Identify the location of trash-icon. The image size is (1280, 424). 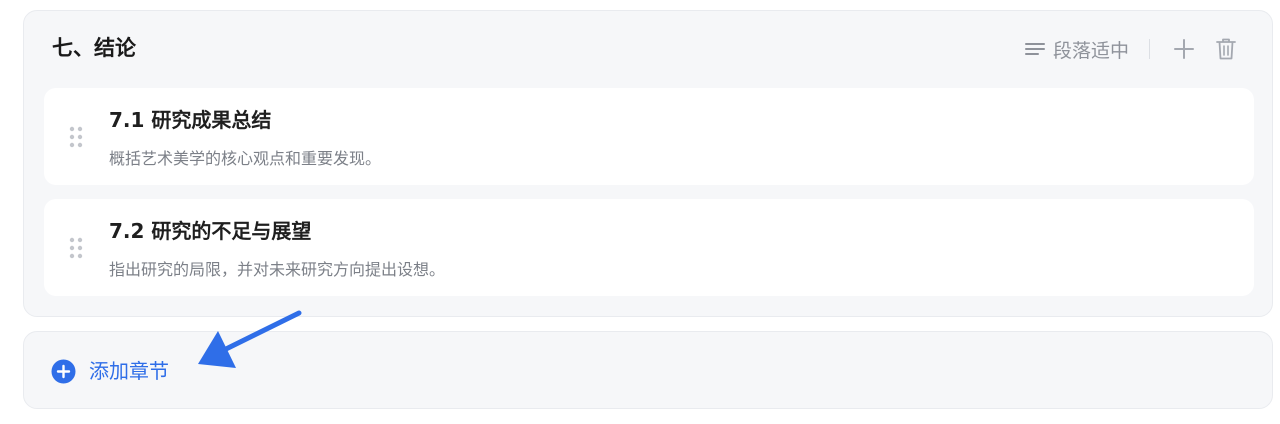
(1226, 49).